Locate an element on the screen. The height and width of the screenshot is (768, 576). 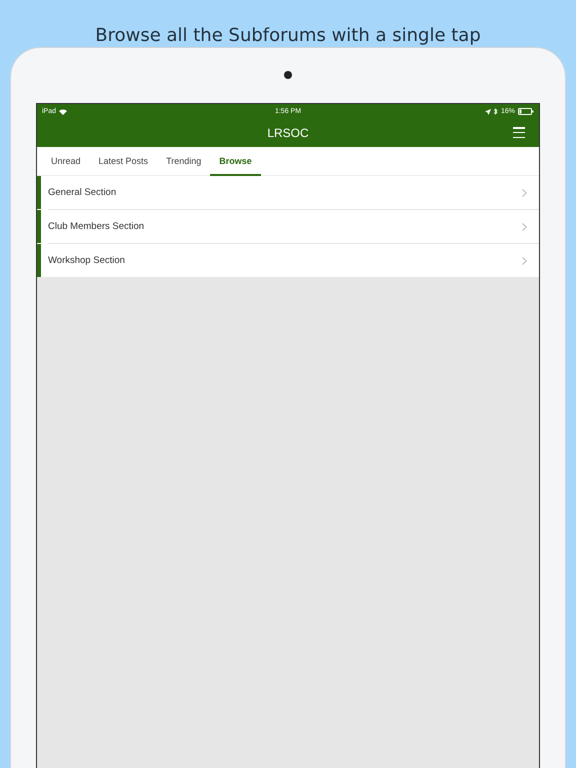
section-name: Club Members Section is located at coordinates (97, 226).